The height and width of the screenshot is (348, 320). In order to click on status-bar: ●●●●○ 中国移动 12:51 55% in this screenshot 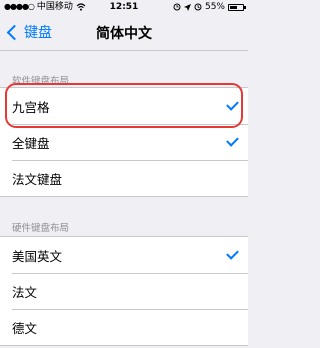, I will do `click(124, 7)`.